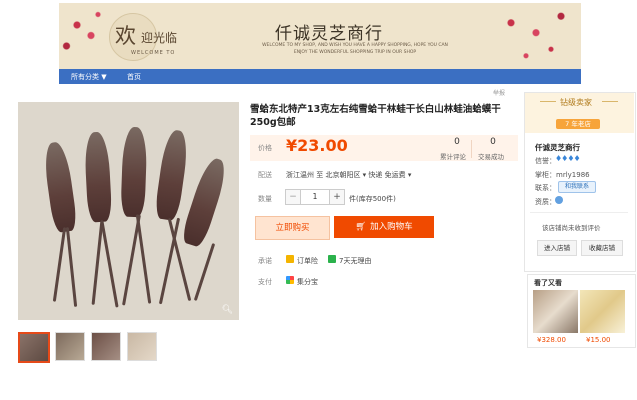  I want to click on add-to-cart-label: 加入购物车, so click(391, 227).